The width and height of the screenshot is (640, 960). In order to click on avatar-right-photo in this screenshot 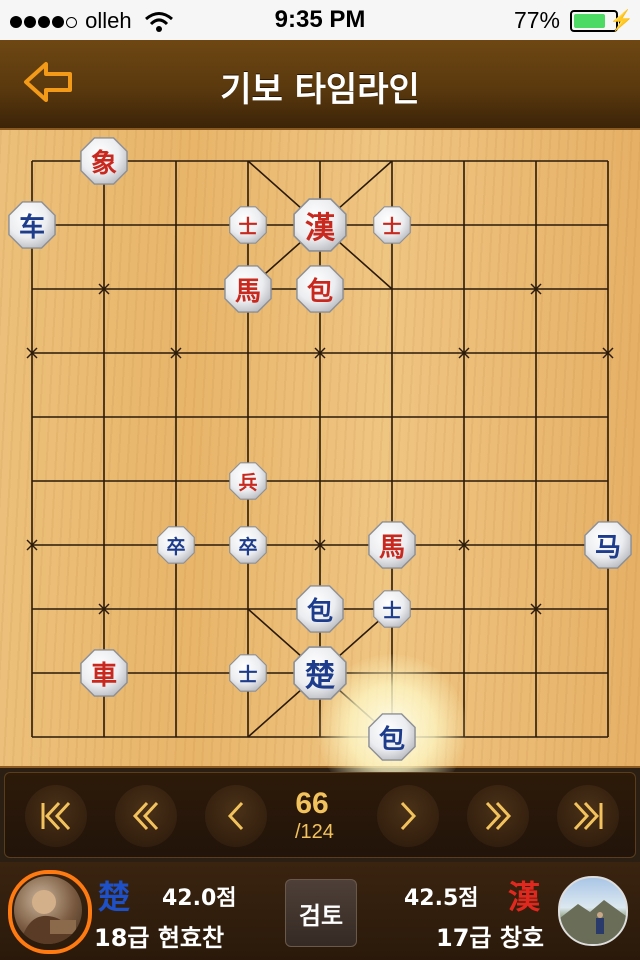, I will do `click(593, 922)`.